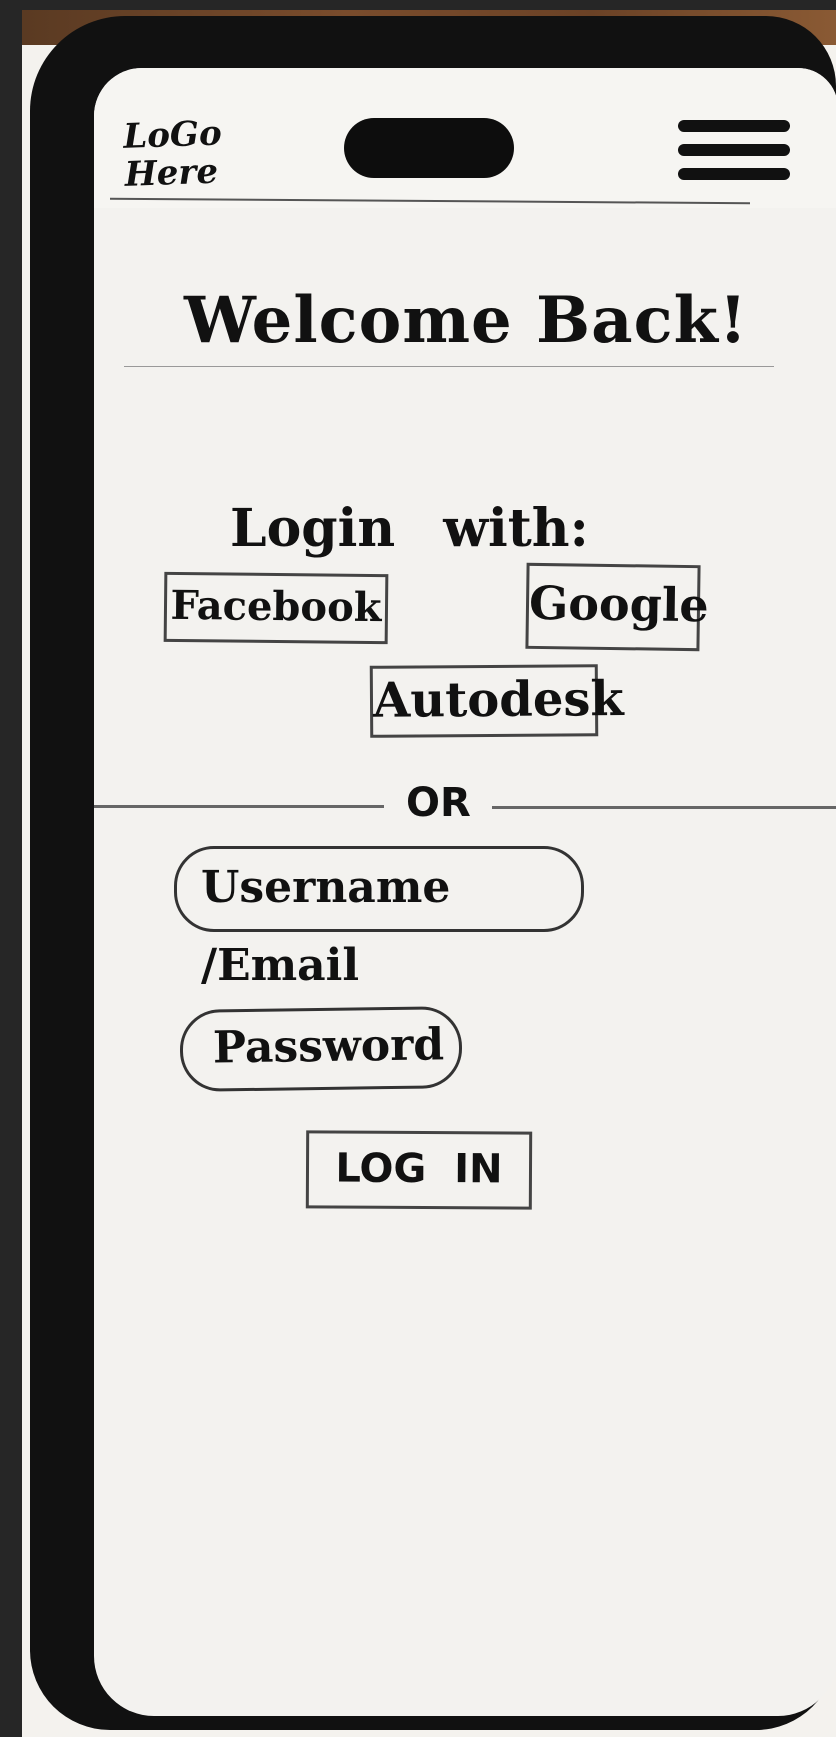  Describe the element at coordinates (379, 918) in the screenshot. I see `username-email-field: Username /Email` at that location.